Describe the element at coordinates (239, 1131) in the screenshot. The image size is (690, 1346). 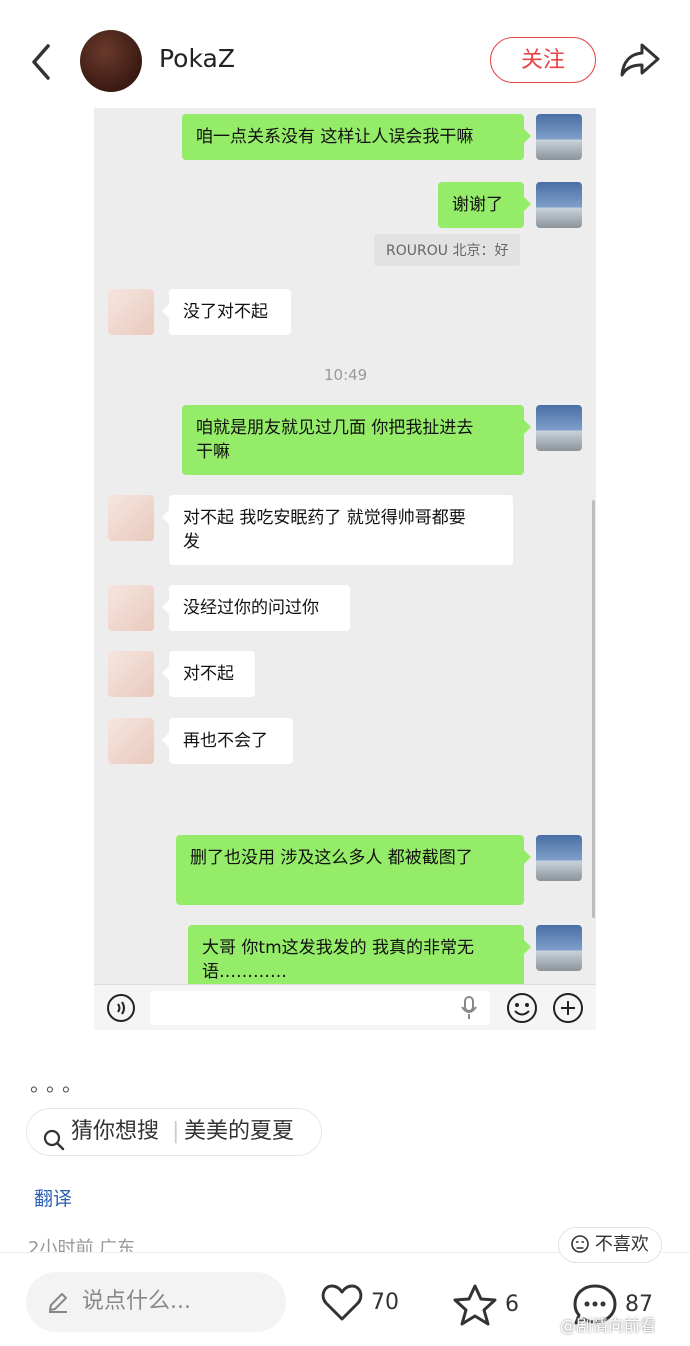
I see `guess-term: 美美的夏夏` at that location.